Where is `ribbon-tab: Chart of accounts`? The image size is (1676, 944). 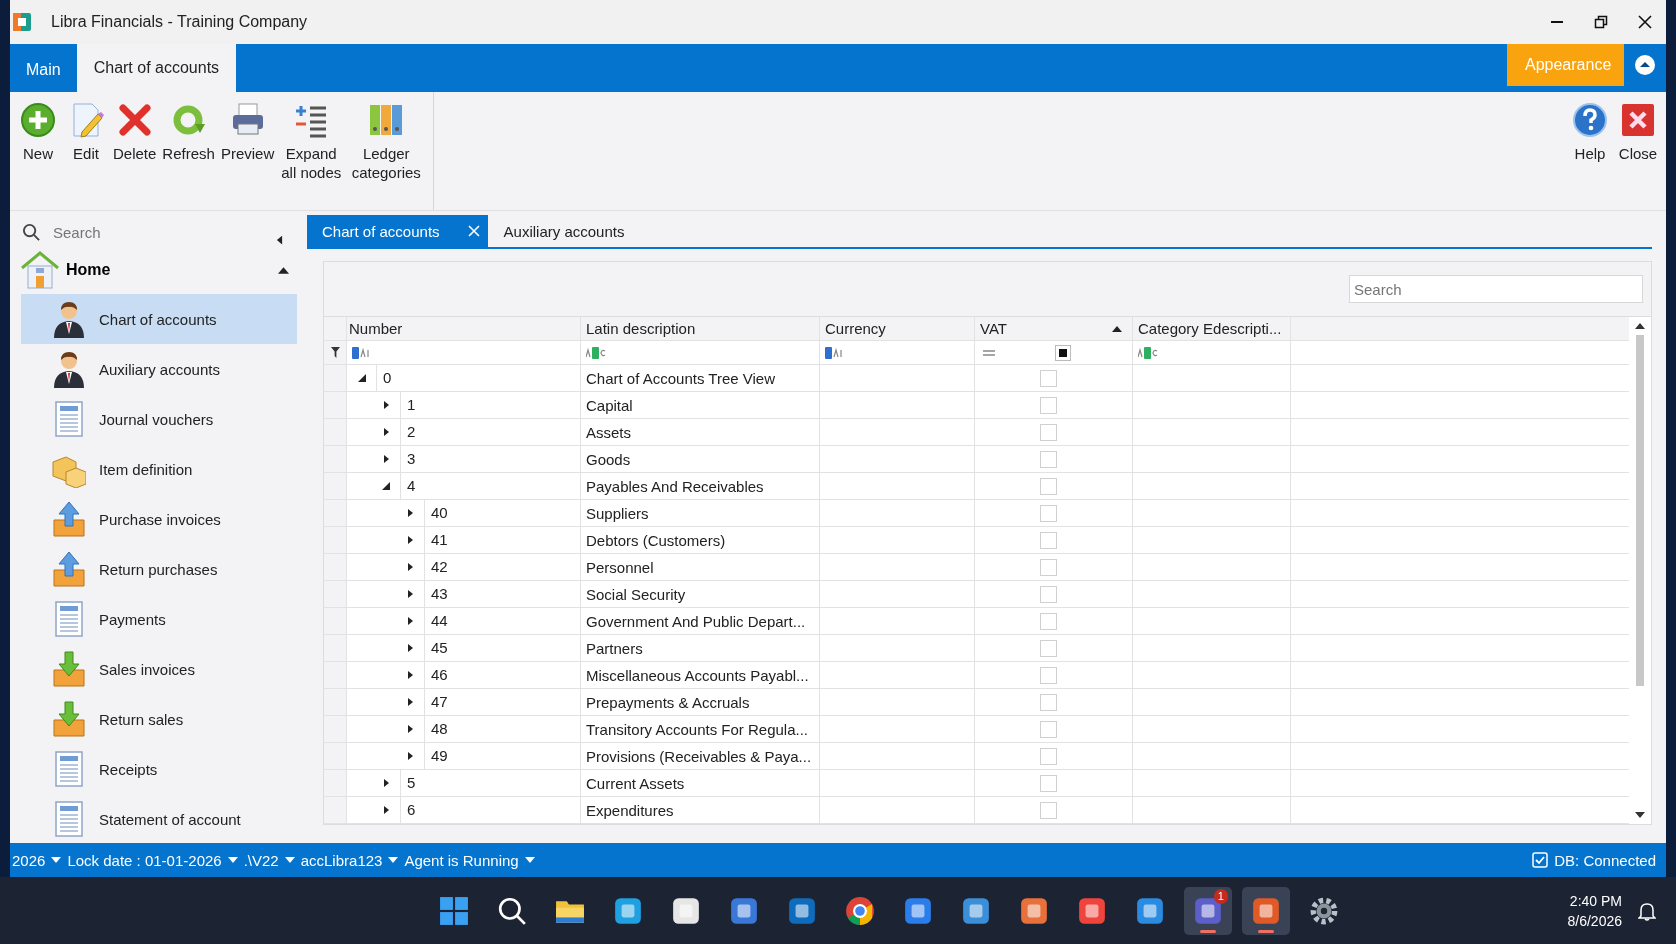
ribbon-tab: Chart of accounts is located at coordinates (156, 68).